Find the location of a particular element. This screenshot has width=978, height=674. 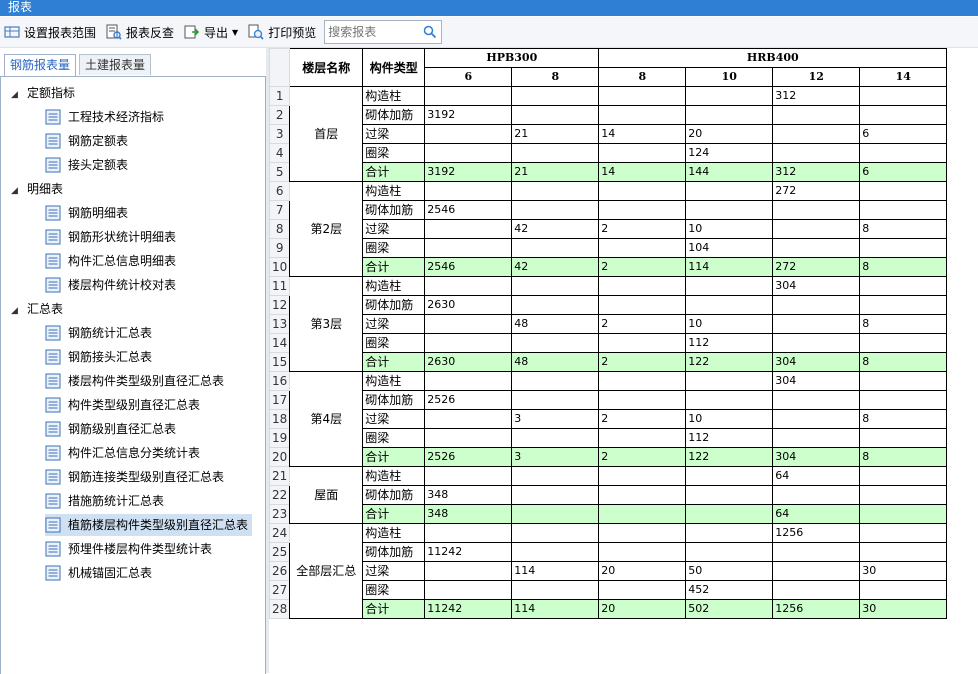

tree-group: ◢ 明细表 is located at coordinates (37, 189).